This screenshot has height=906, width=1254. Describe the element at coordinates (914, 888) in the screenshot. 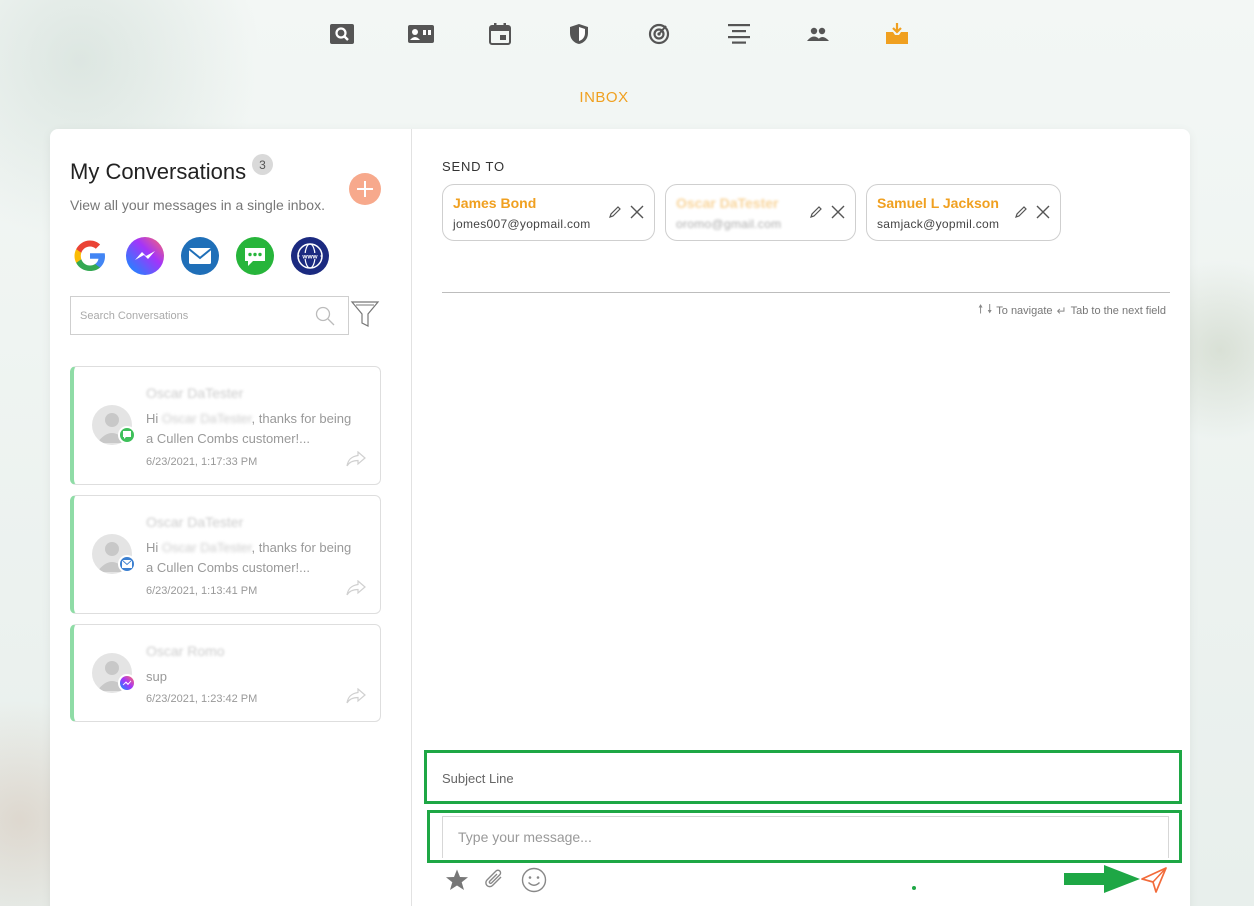

I see `indicator-dot` at that location.